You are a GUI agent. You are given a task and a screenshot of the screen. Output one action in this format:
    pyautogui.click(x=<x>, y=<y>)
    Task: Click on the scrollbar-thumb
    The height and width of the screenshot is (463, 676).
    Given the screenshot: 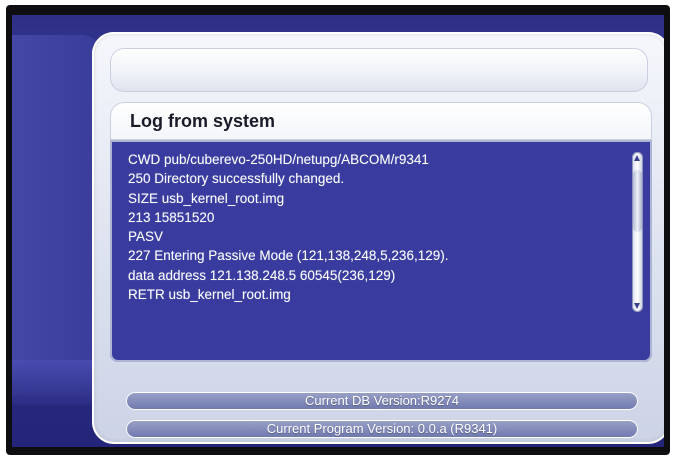 What is the action you would take?
    pyautogui.click(x=637, y=201)
    